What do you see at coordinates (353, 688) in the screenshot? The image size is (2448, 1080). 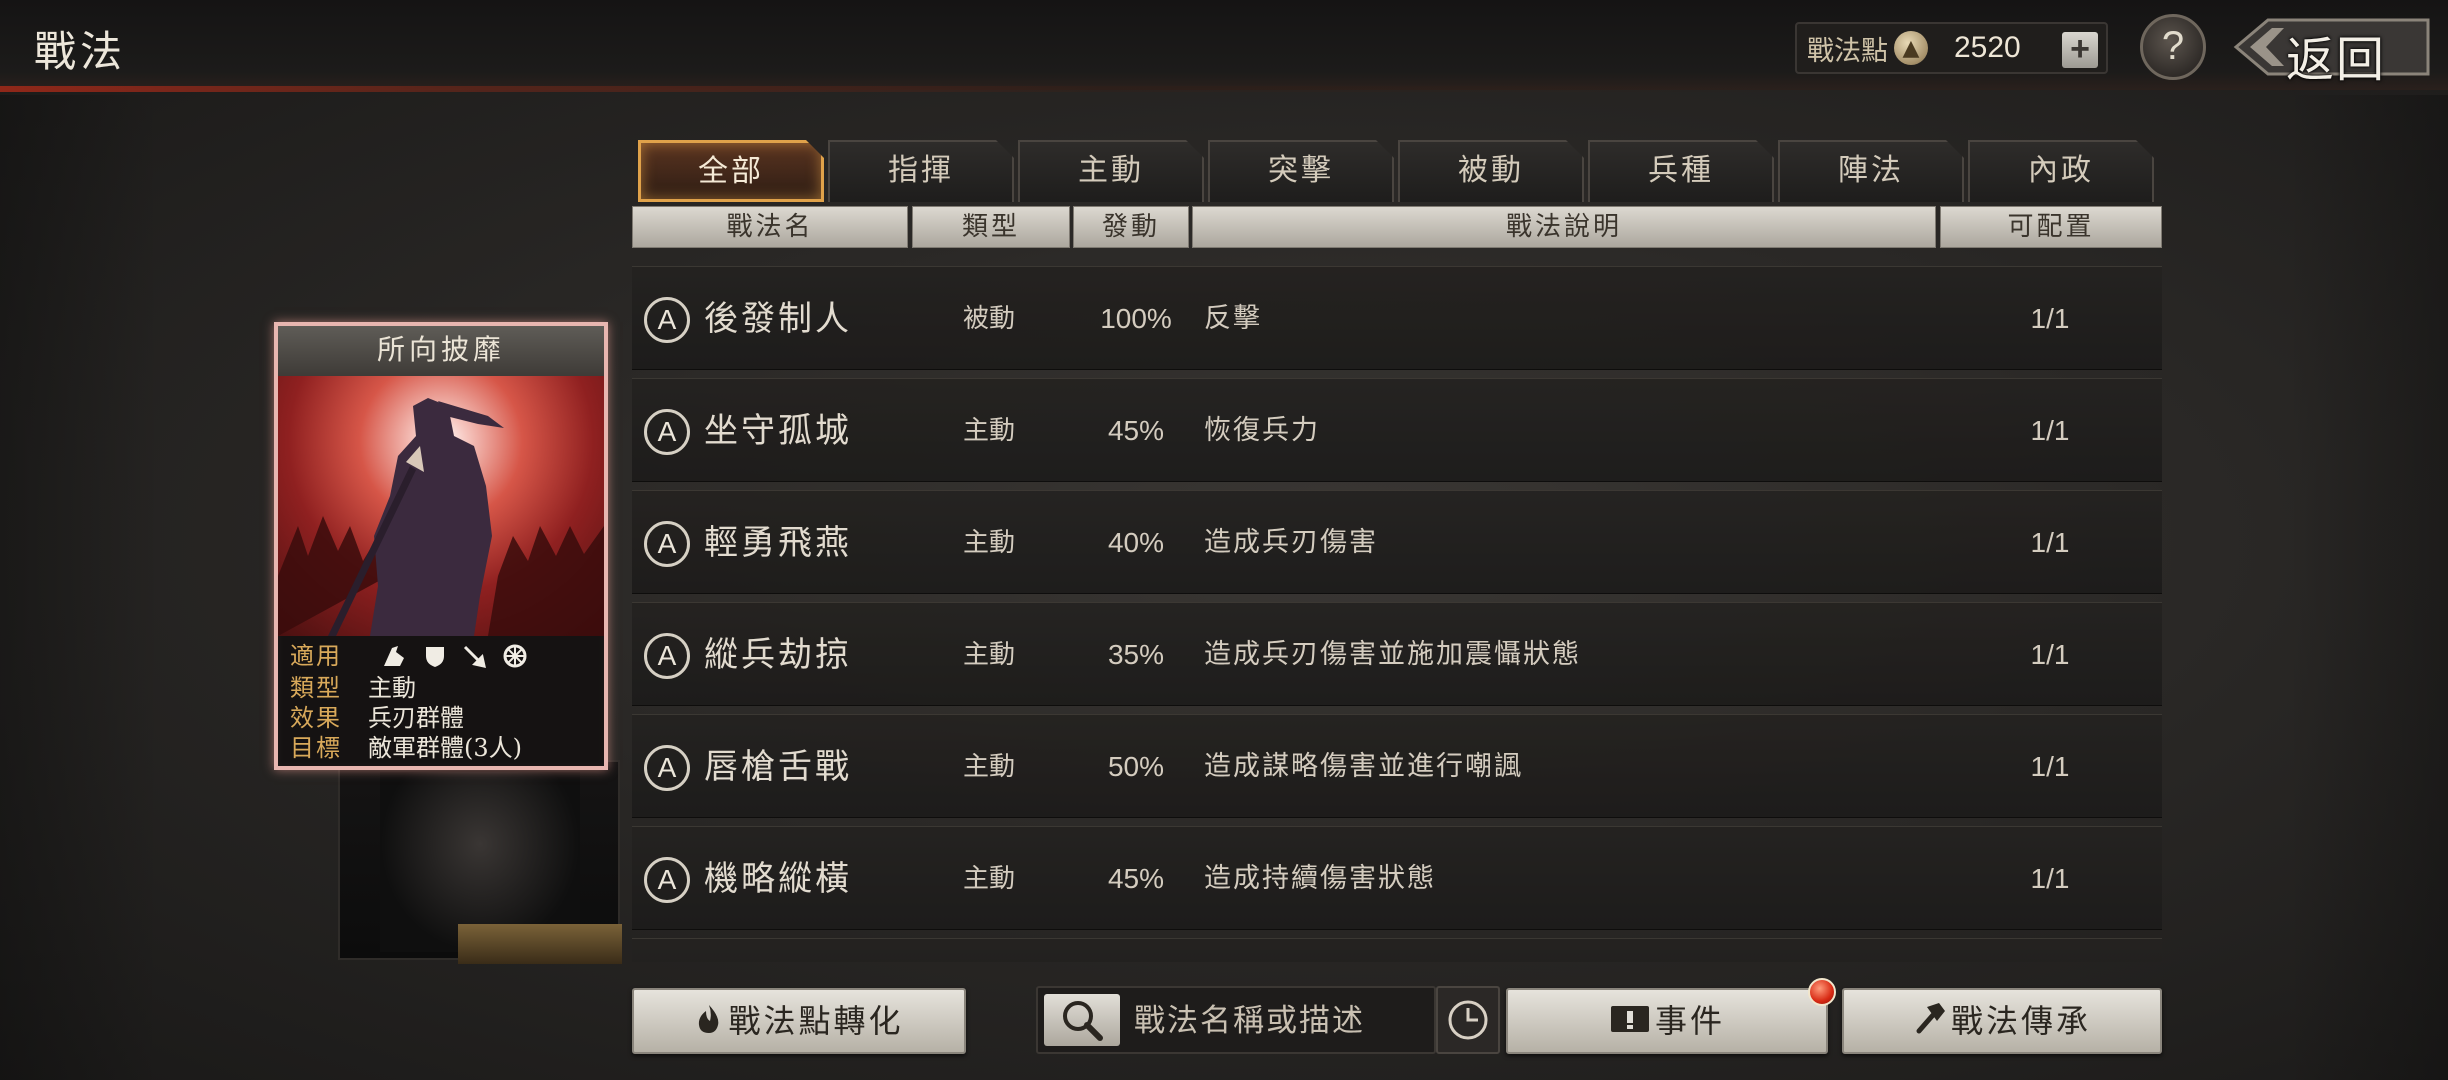 I see `card-type-row: 類型 主動` at bounding box center [353, 688].